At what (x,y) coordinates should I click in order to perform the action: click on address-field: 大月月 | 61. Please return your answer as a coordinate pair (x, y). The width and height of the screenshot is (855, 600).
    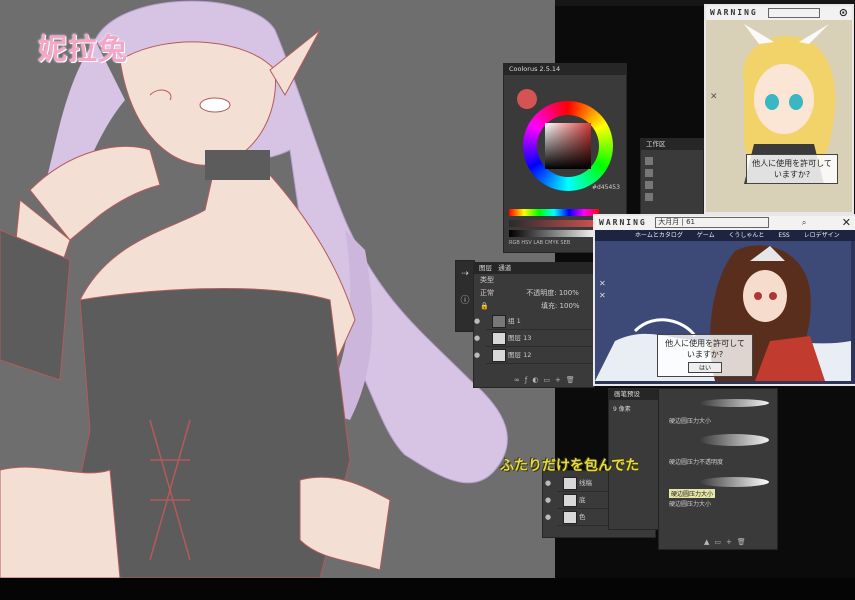
    Looking at the image, I should click on (712, 222).